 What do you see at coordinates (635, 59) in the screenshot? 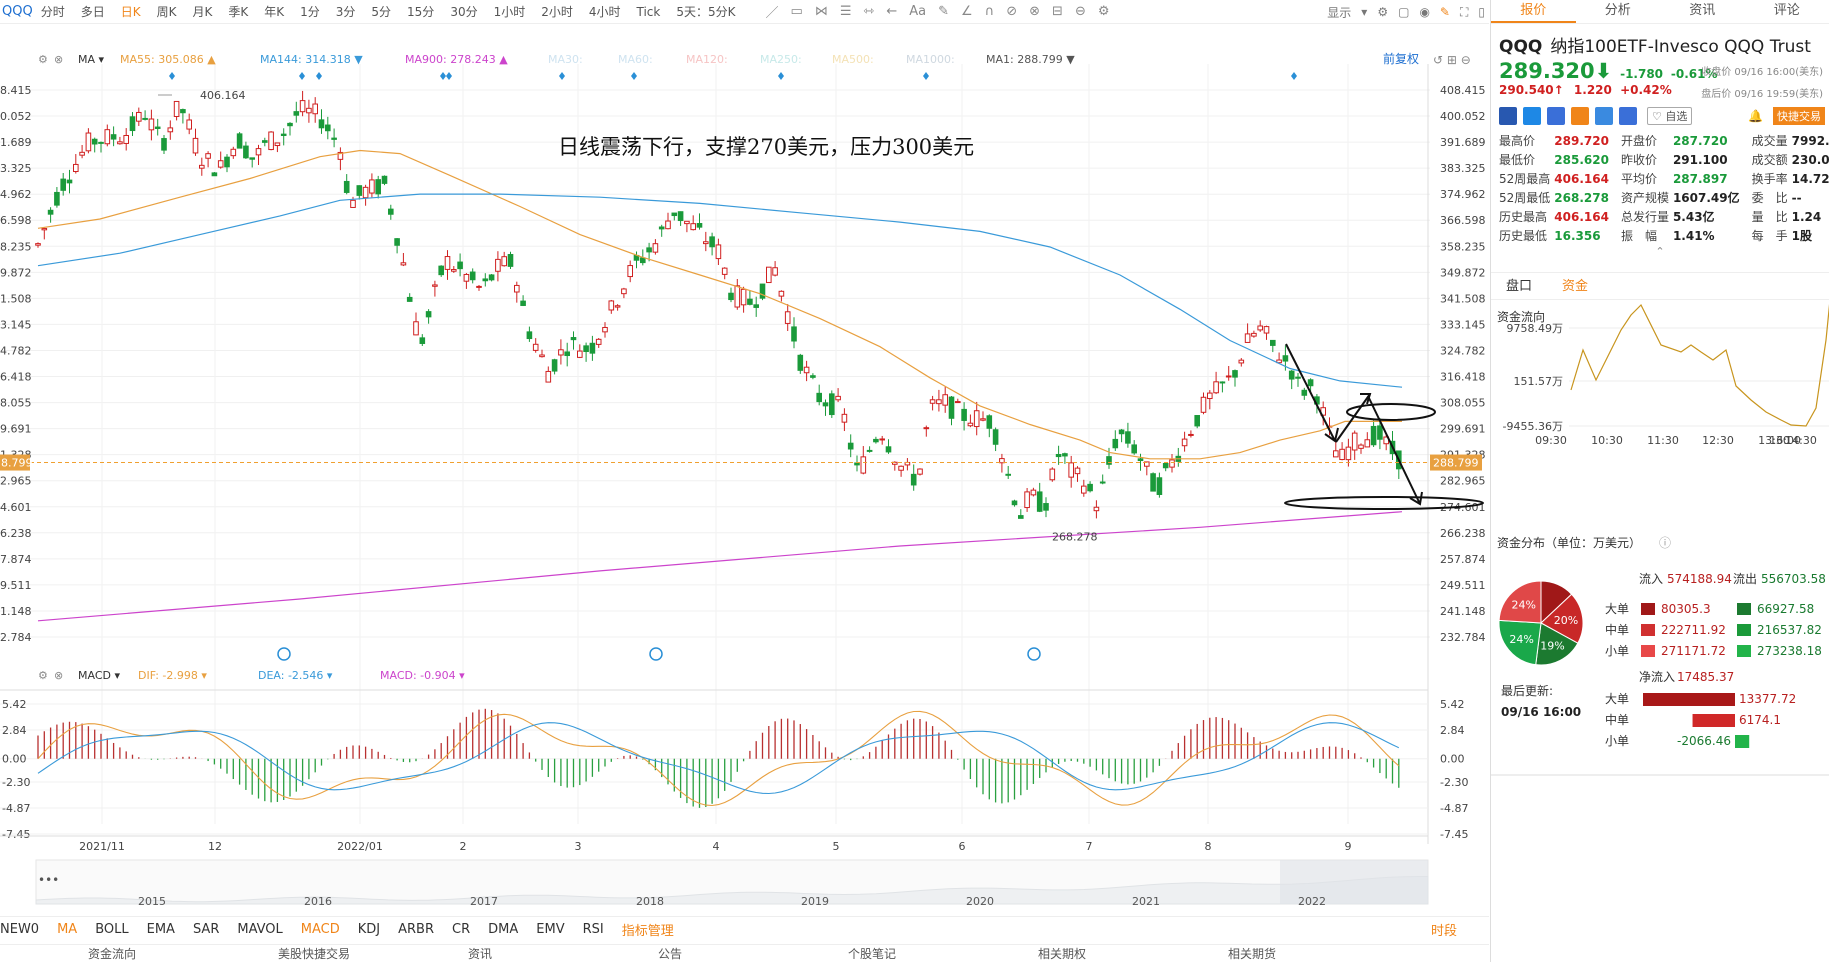
I see `ma-legend-item: MA60:` at bounding box center [635, 59].